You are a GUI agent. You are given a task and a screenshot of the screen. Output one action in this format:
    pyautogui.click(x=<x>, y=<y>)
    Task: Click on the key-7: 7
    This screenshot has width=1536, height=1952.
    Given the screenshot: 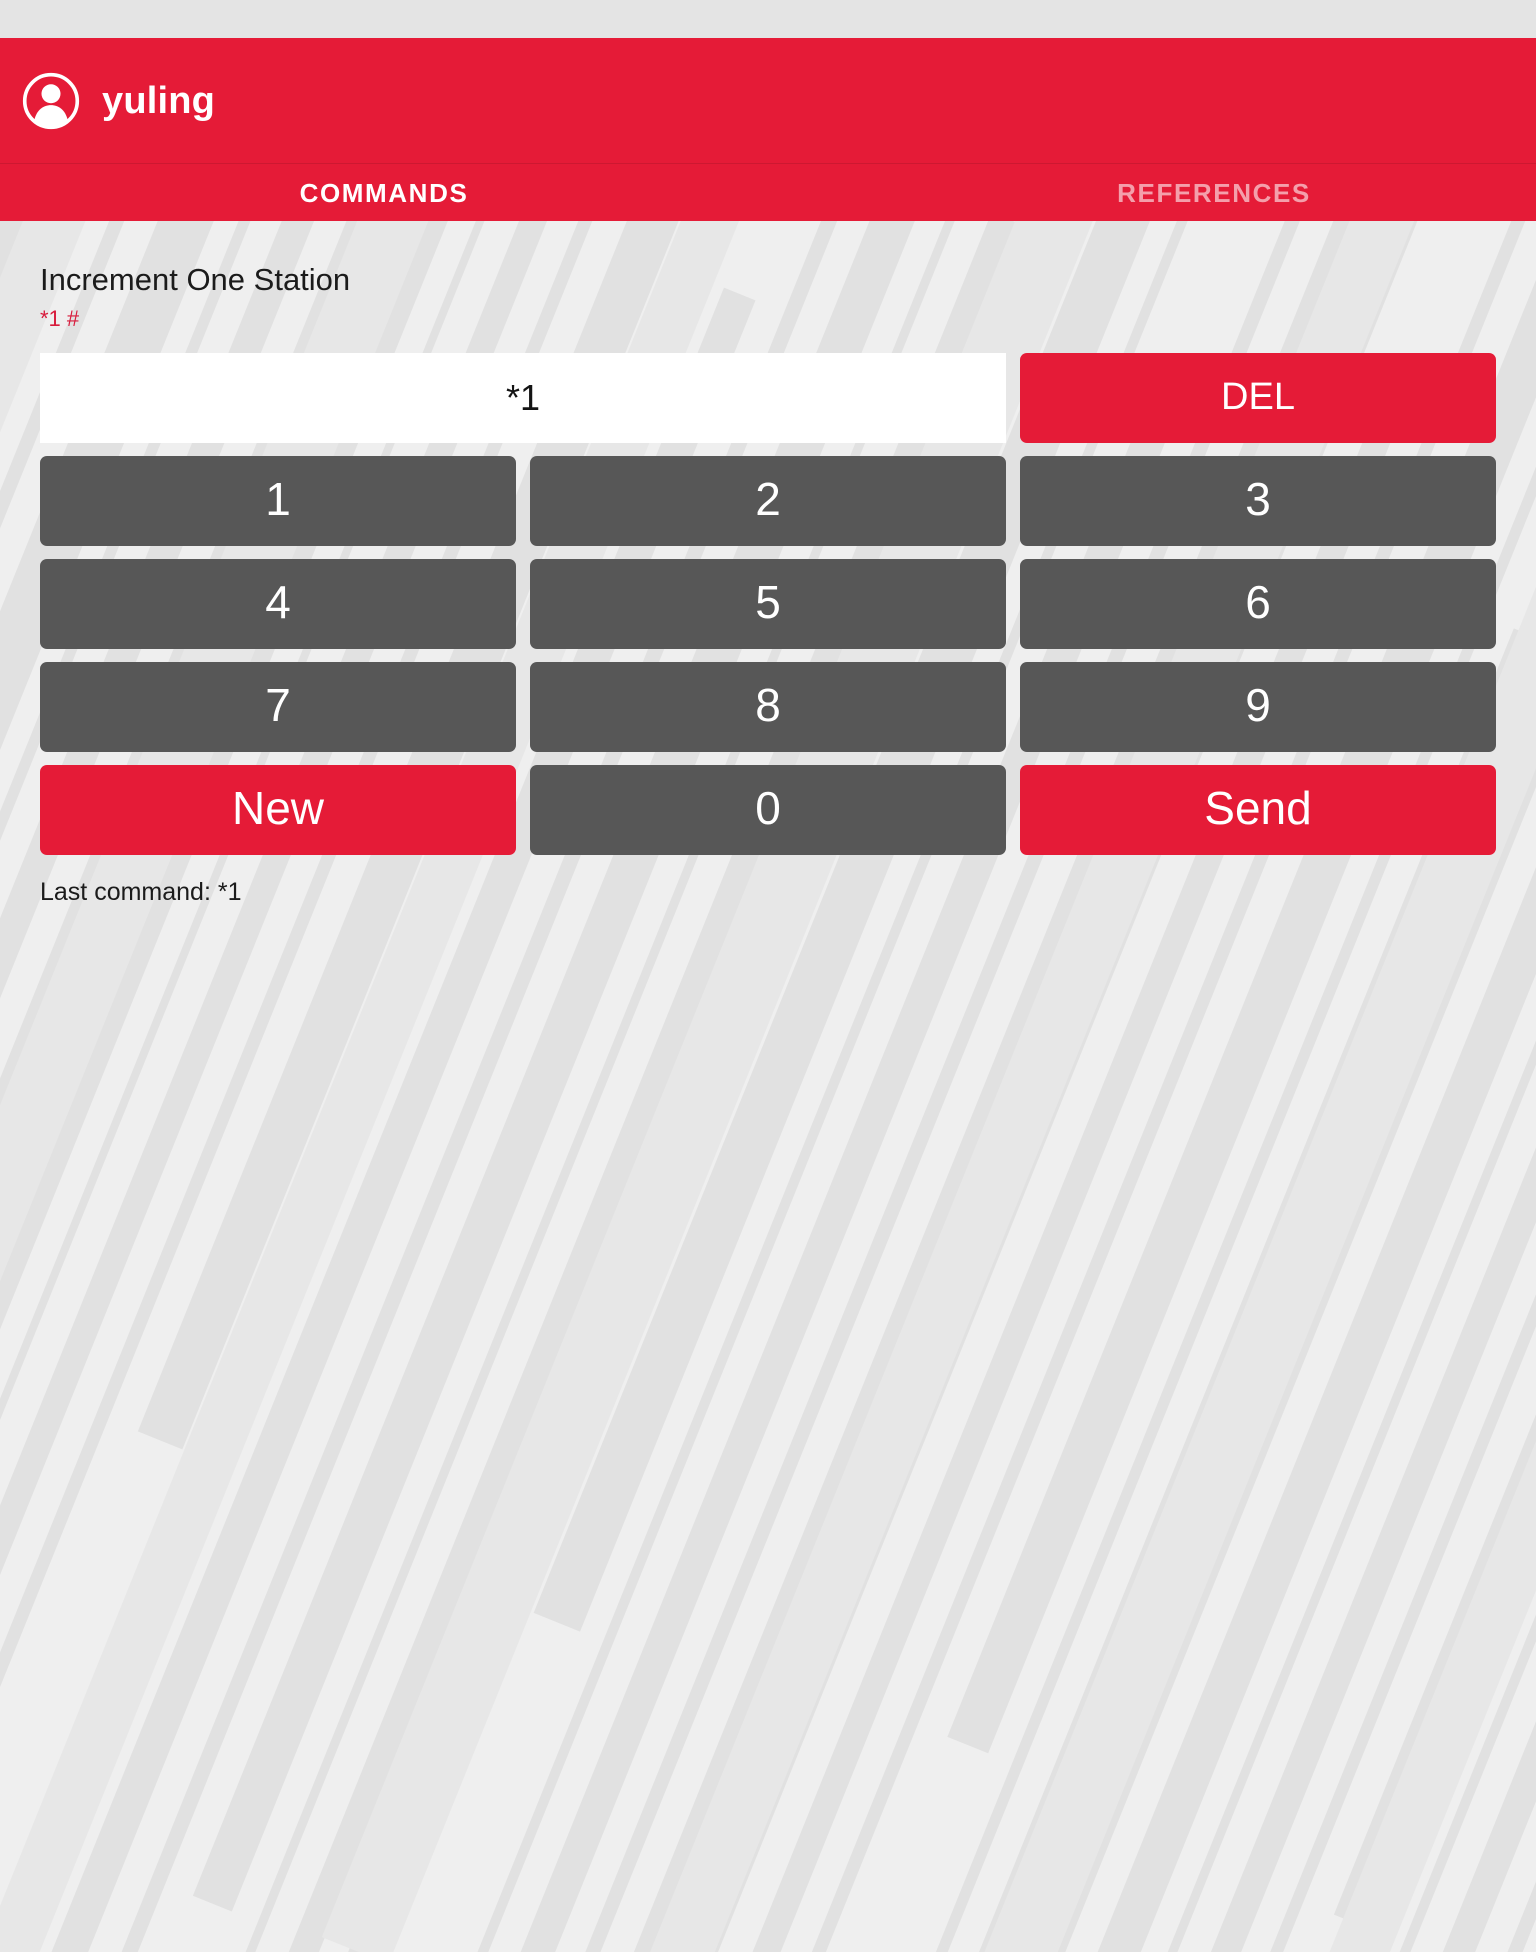 What is the action you would take?
    pyautogui.click(x=278, y=707)
    